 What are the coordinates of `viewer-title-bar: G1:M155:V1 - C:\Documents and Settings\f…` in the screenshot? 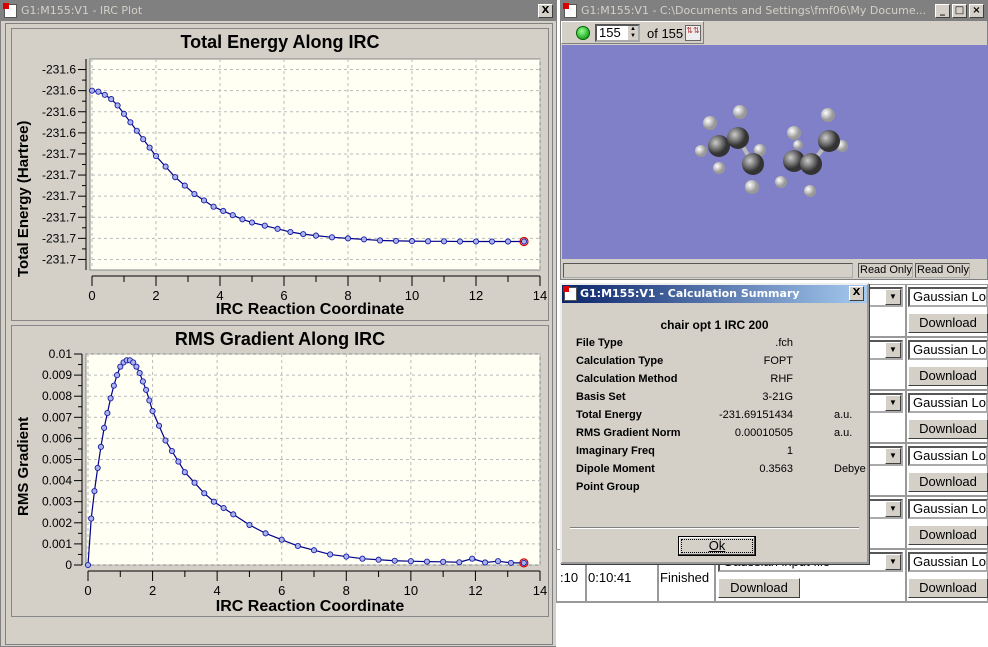 It's located at (774, 11).